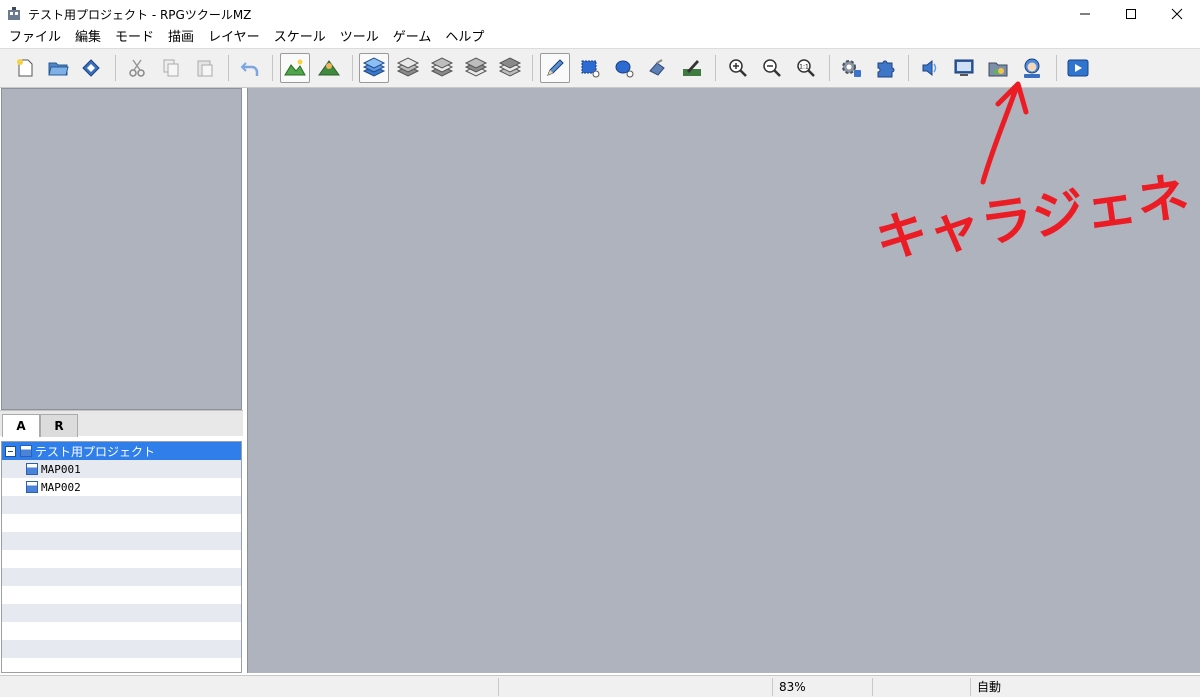  I want to click on shadow-pen-icon, so click(692, 68).